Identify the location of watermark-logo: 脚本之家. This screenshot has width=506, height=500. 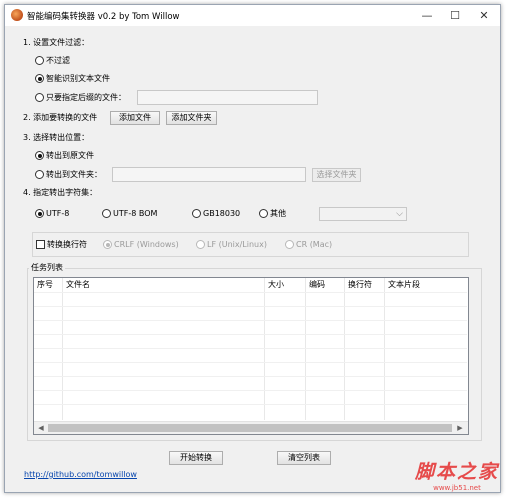
(456, 472).